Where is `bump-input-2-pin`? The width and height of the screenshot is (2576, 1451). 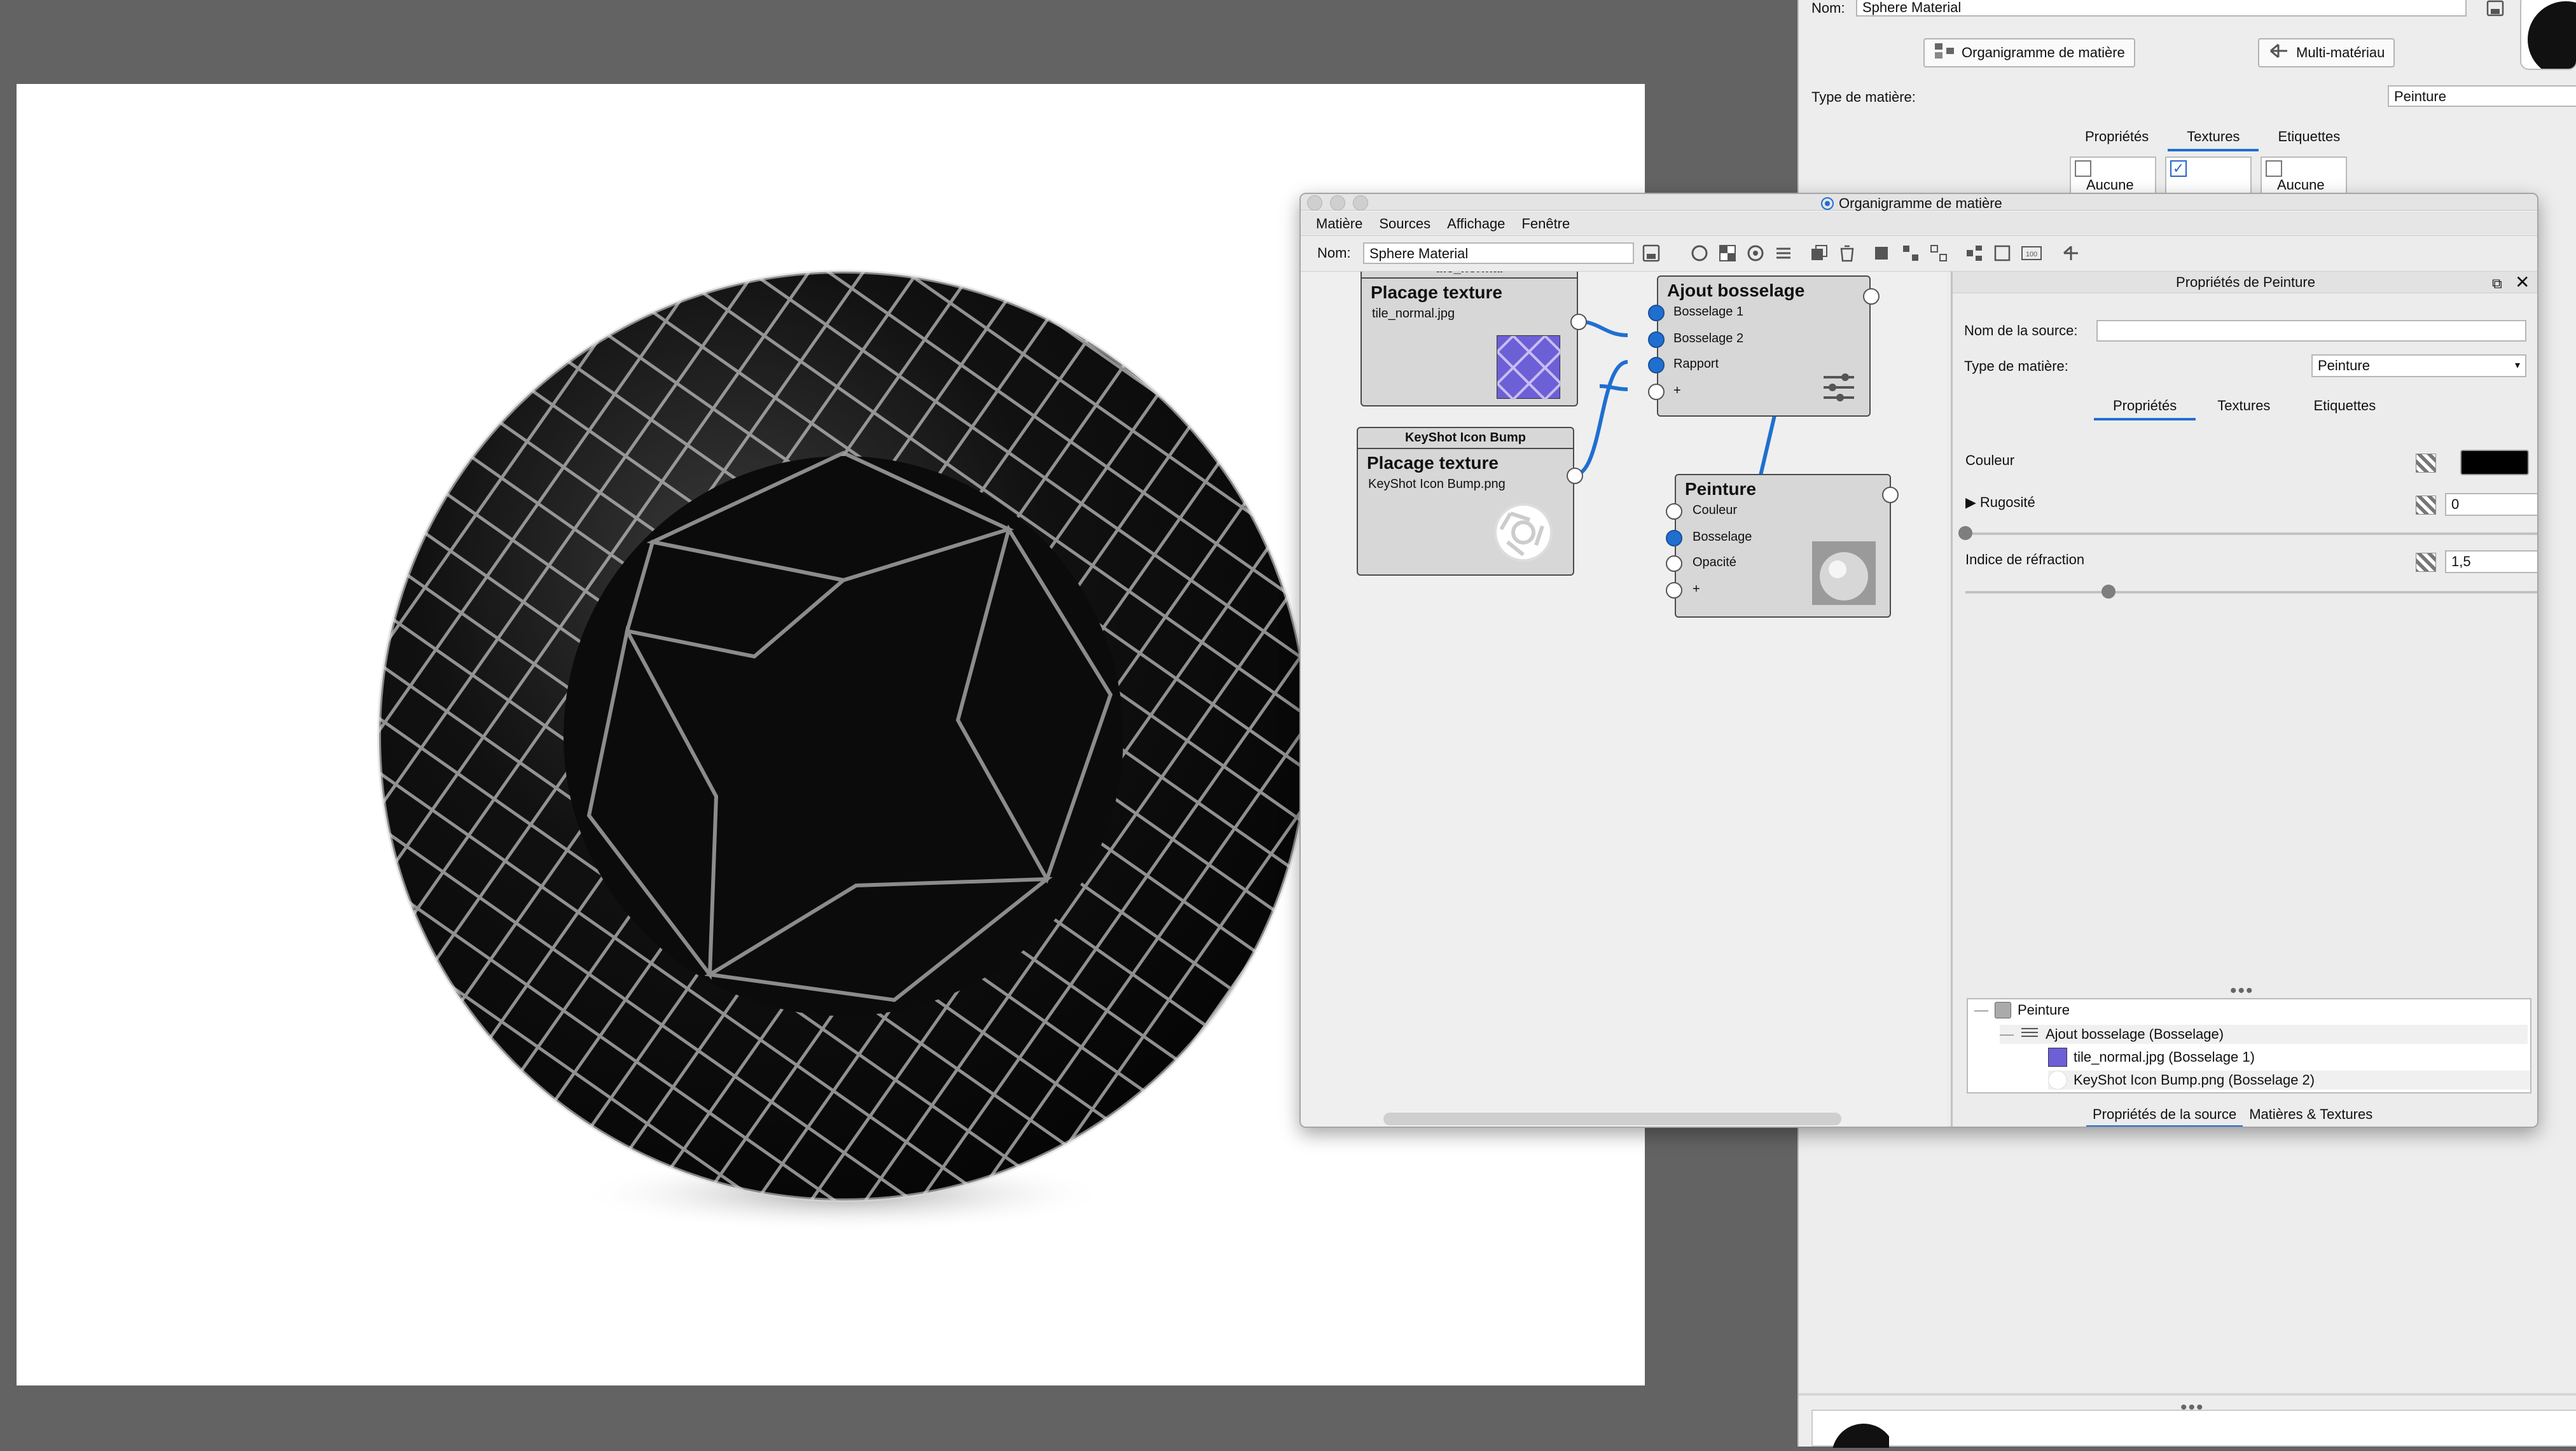 bump-input-2-pin is located at coordinates (1656, 339).